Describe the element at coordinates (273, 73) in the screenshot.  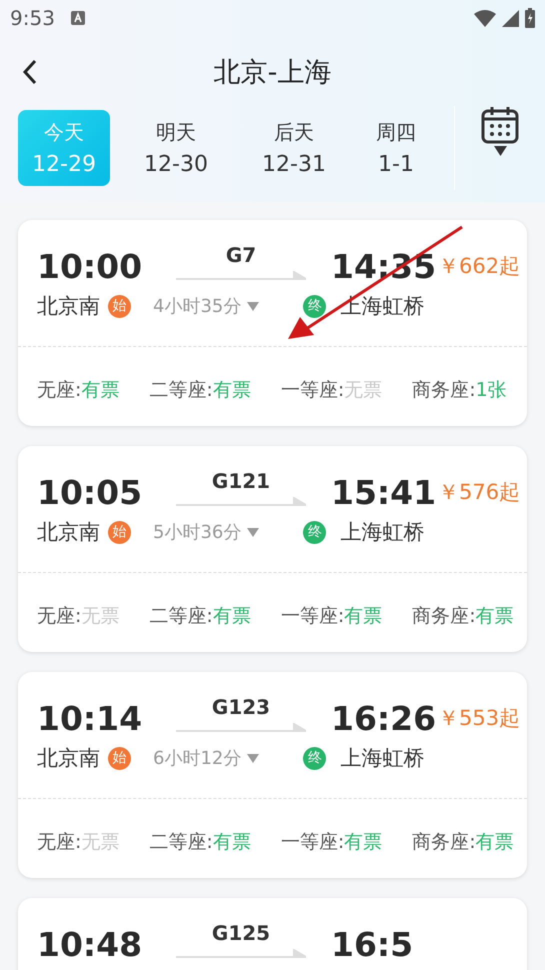
I see `page-title: 北京-上海` at that location.